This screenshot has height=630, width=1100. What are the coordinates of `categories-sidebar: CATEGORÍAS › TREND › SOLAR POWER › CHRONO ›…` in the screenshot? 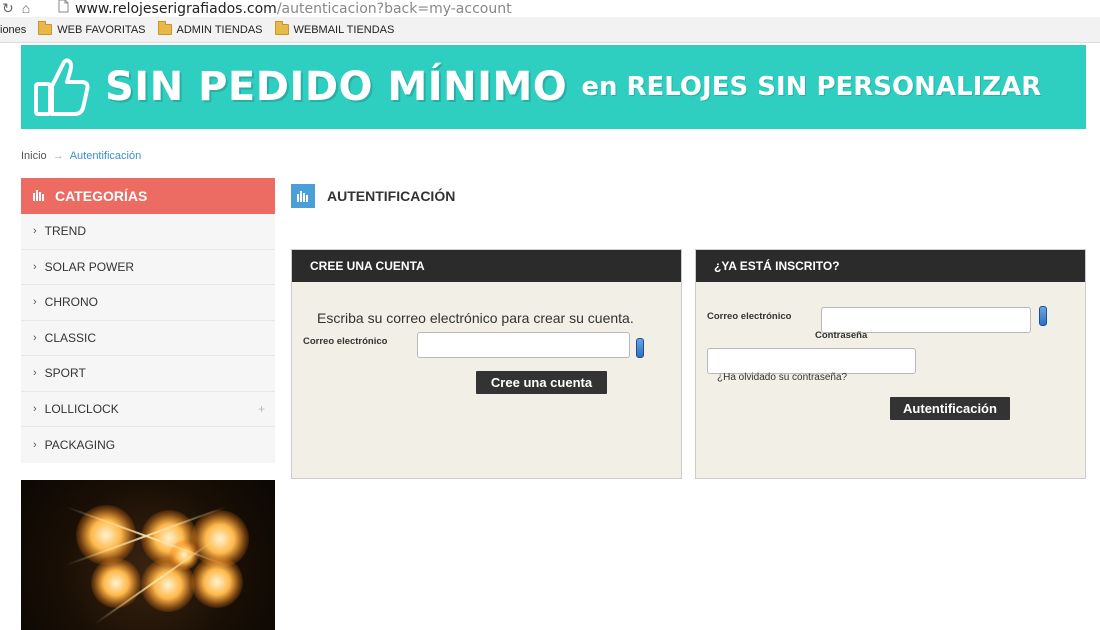 It's located at (148, 320).